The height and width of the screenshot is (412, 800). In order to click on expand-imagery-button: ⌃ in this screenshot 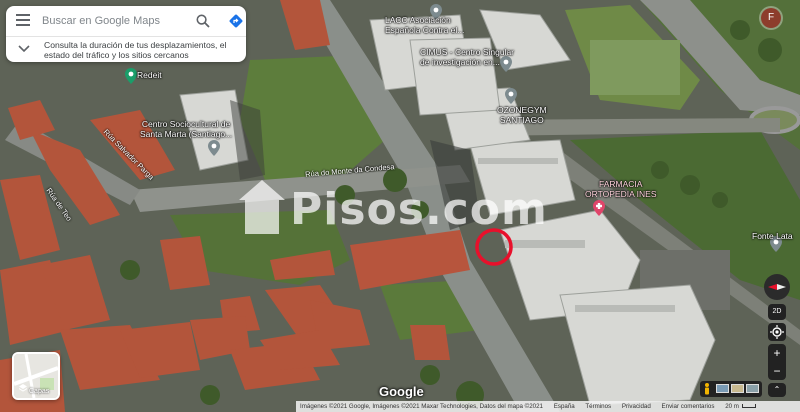, I will do `click(777, 390)`.